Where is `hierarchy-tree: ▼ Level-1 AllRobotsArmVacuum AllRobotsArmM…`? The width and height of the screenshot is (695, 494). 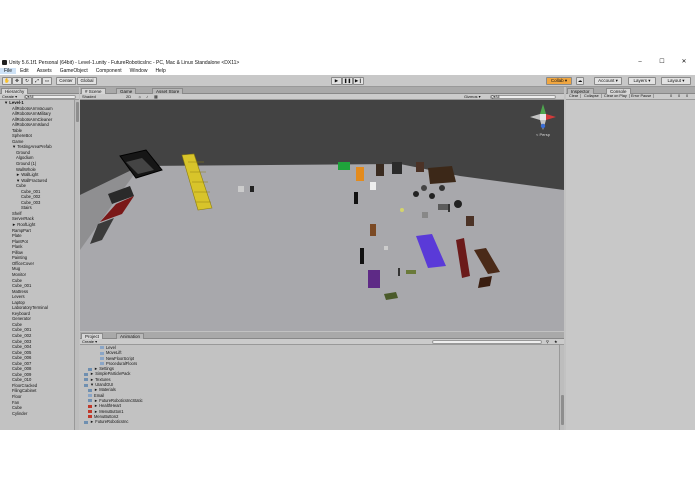 hierarchy-tree: ▼ Level-1 AllRobotsArmVacuum AllRobotsArmM… is located at coordinates (36, 265).